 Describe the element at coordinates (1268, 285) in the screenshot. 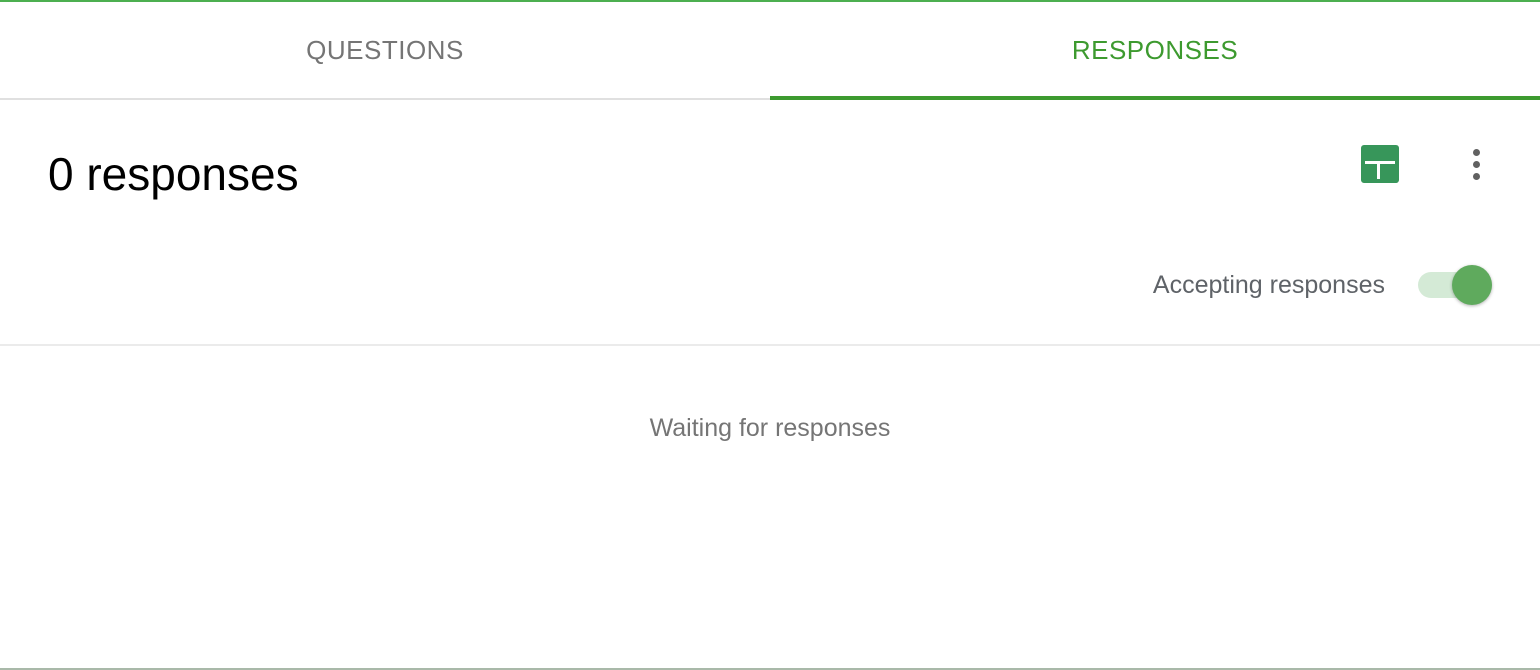

I see `accepting-responses-label: Accepting responses` at that location.